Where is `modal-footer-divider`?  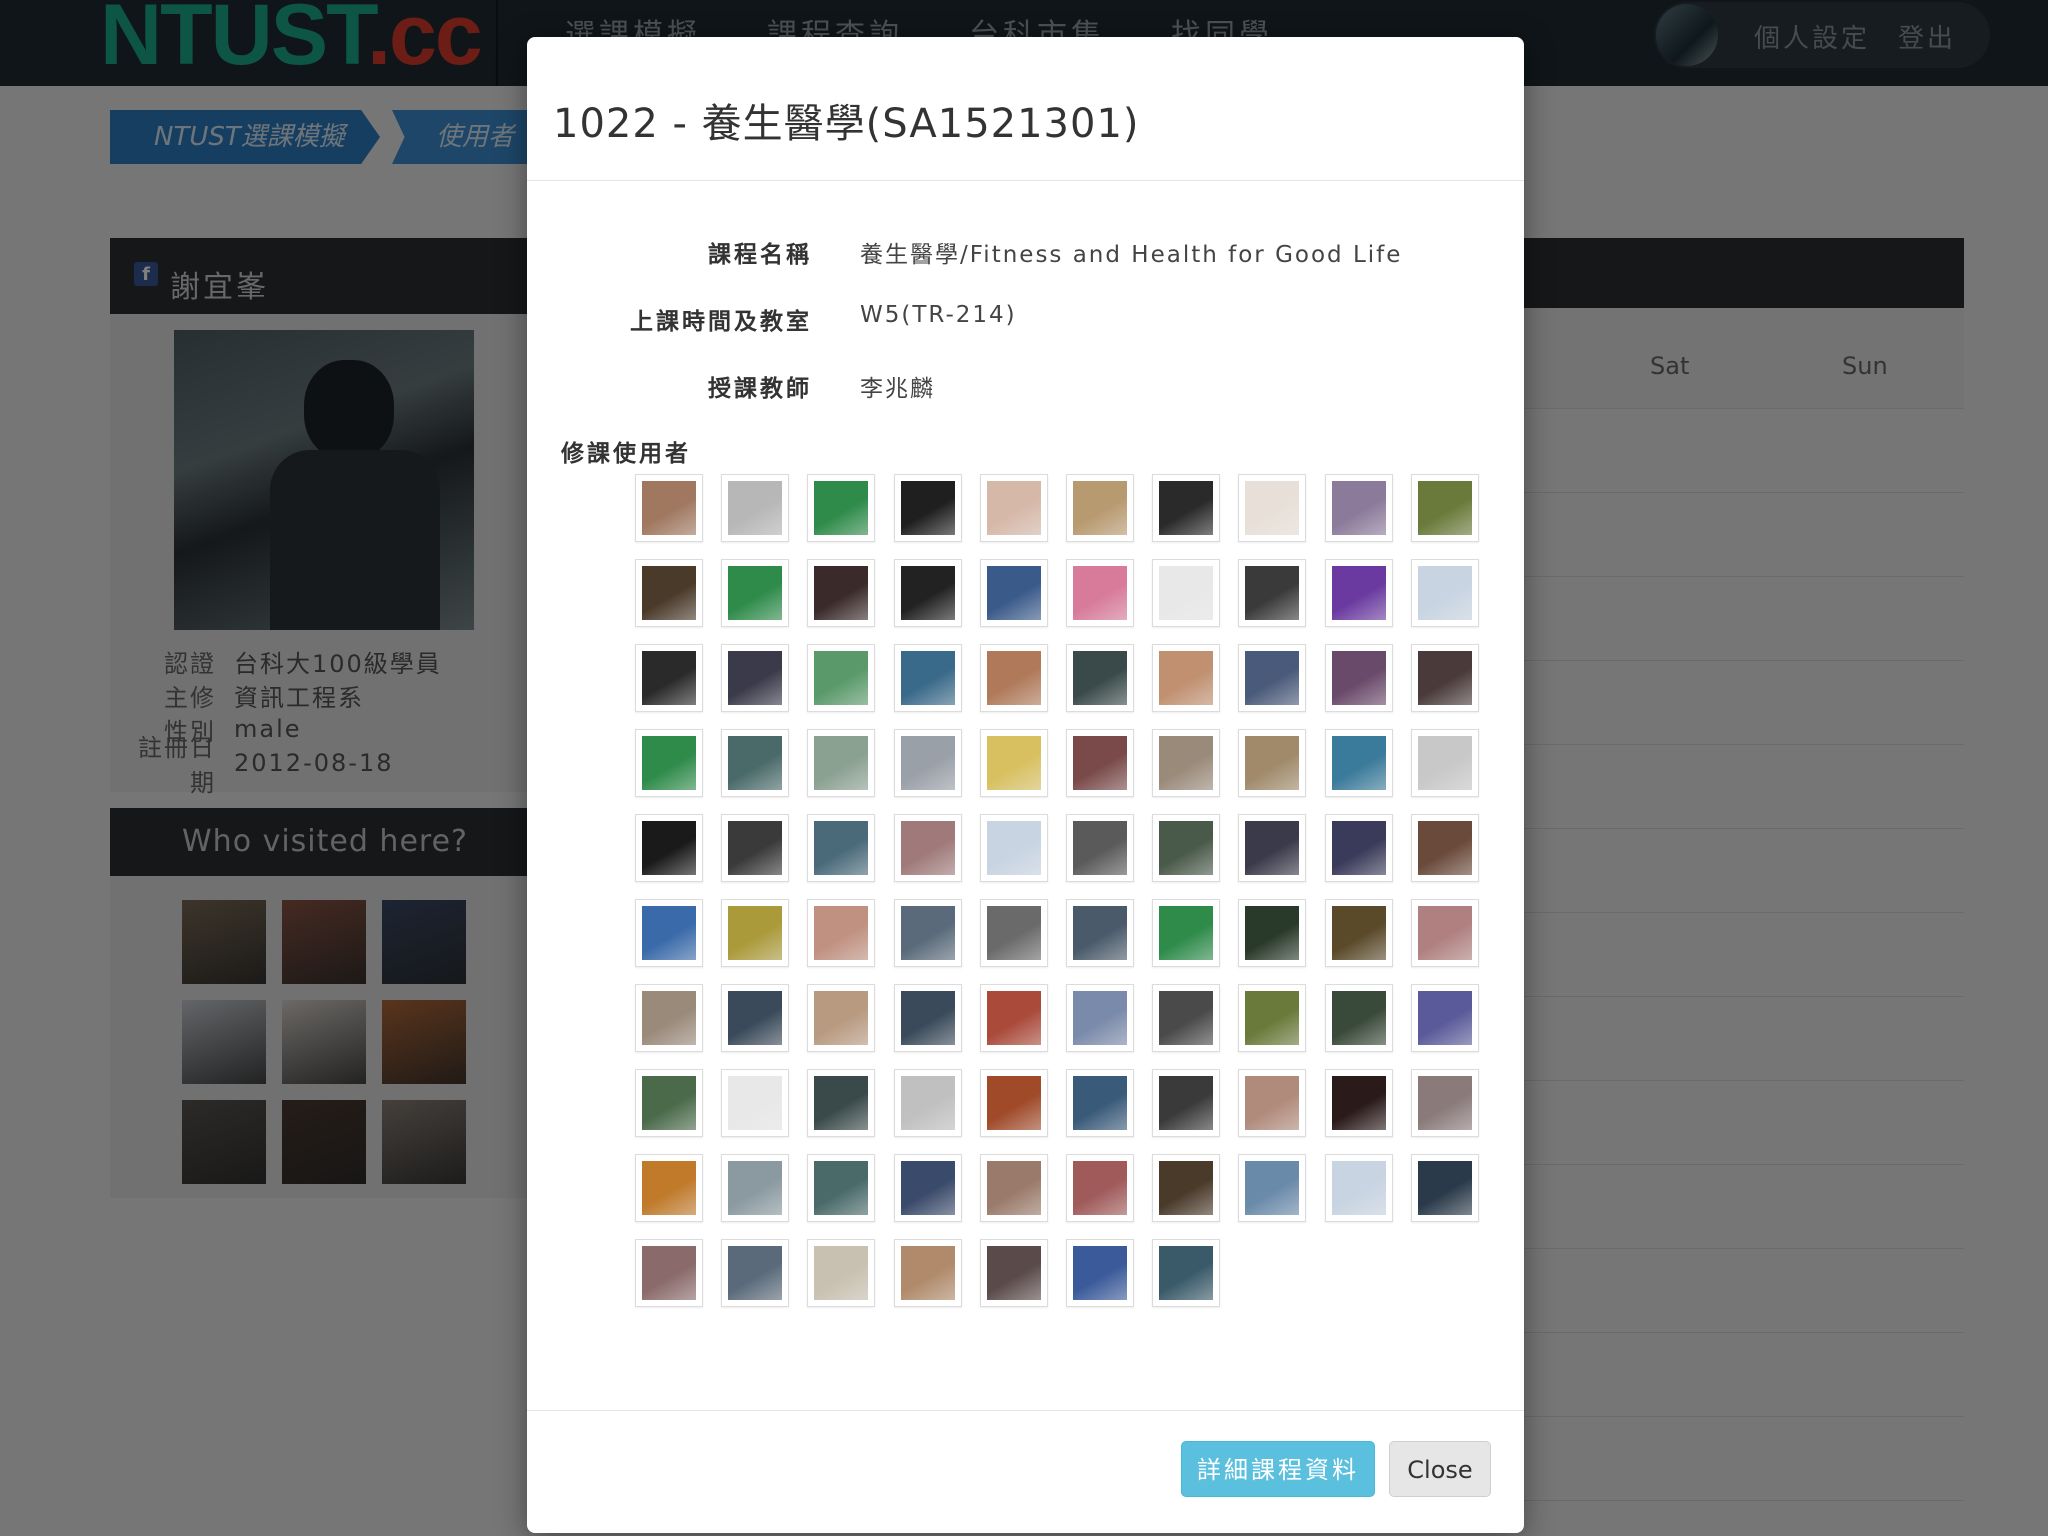
modal-footer-divider is located at coordinates (1025, 1410).